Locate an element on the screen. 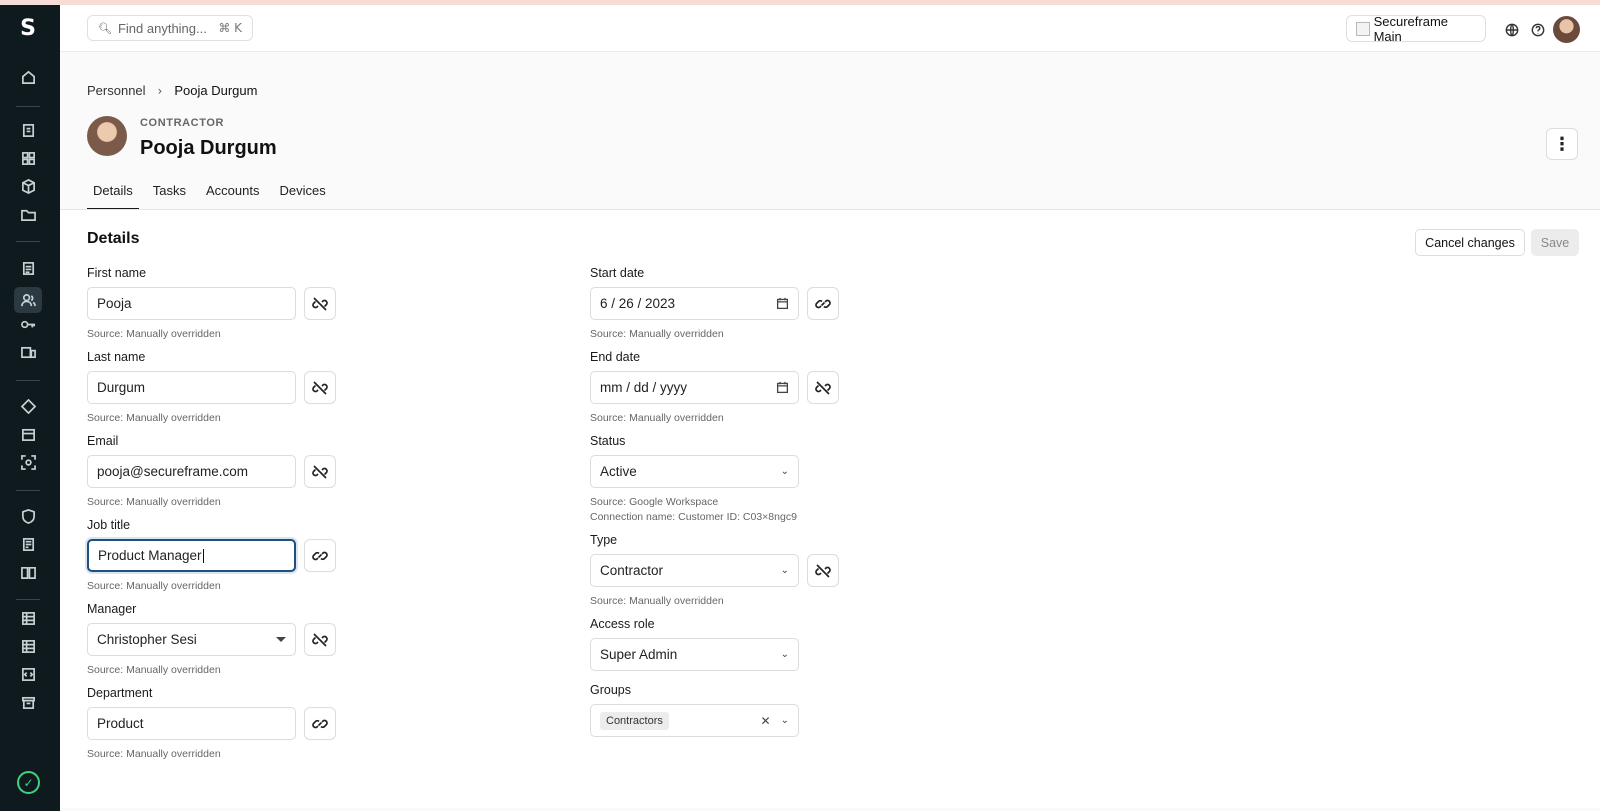 The height and width of the screenshot is (811, 1600). start-date-input: 6 / 26 / 2023 is located at coordinates (694, 303).